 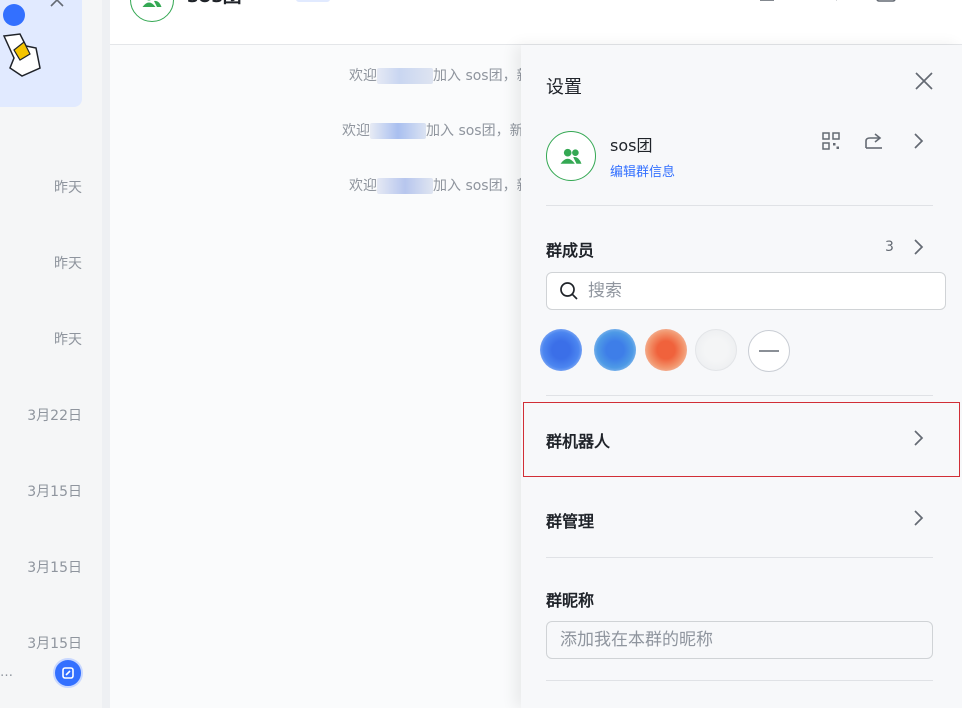 I want to click on add-member-icon, so click(x=845, y=1).